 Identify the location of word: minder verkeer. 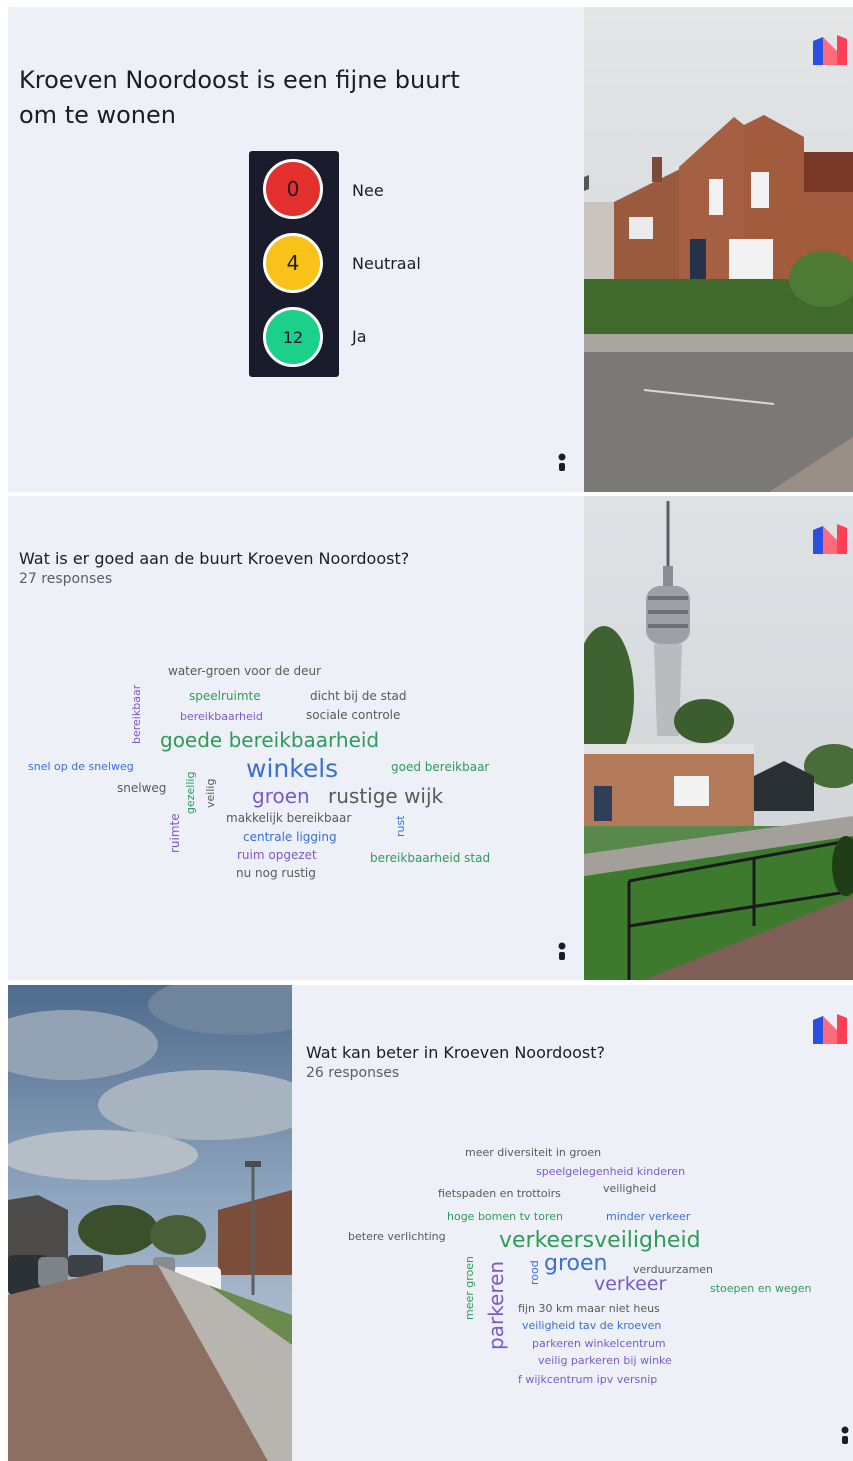
(648, 1216).